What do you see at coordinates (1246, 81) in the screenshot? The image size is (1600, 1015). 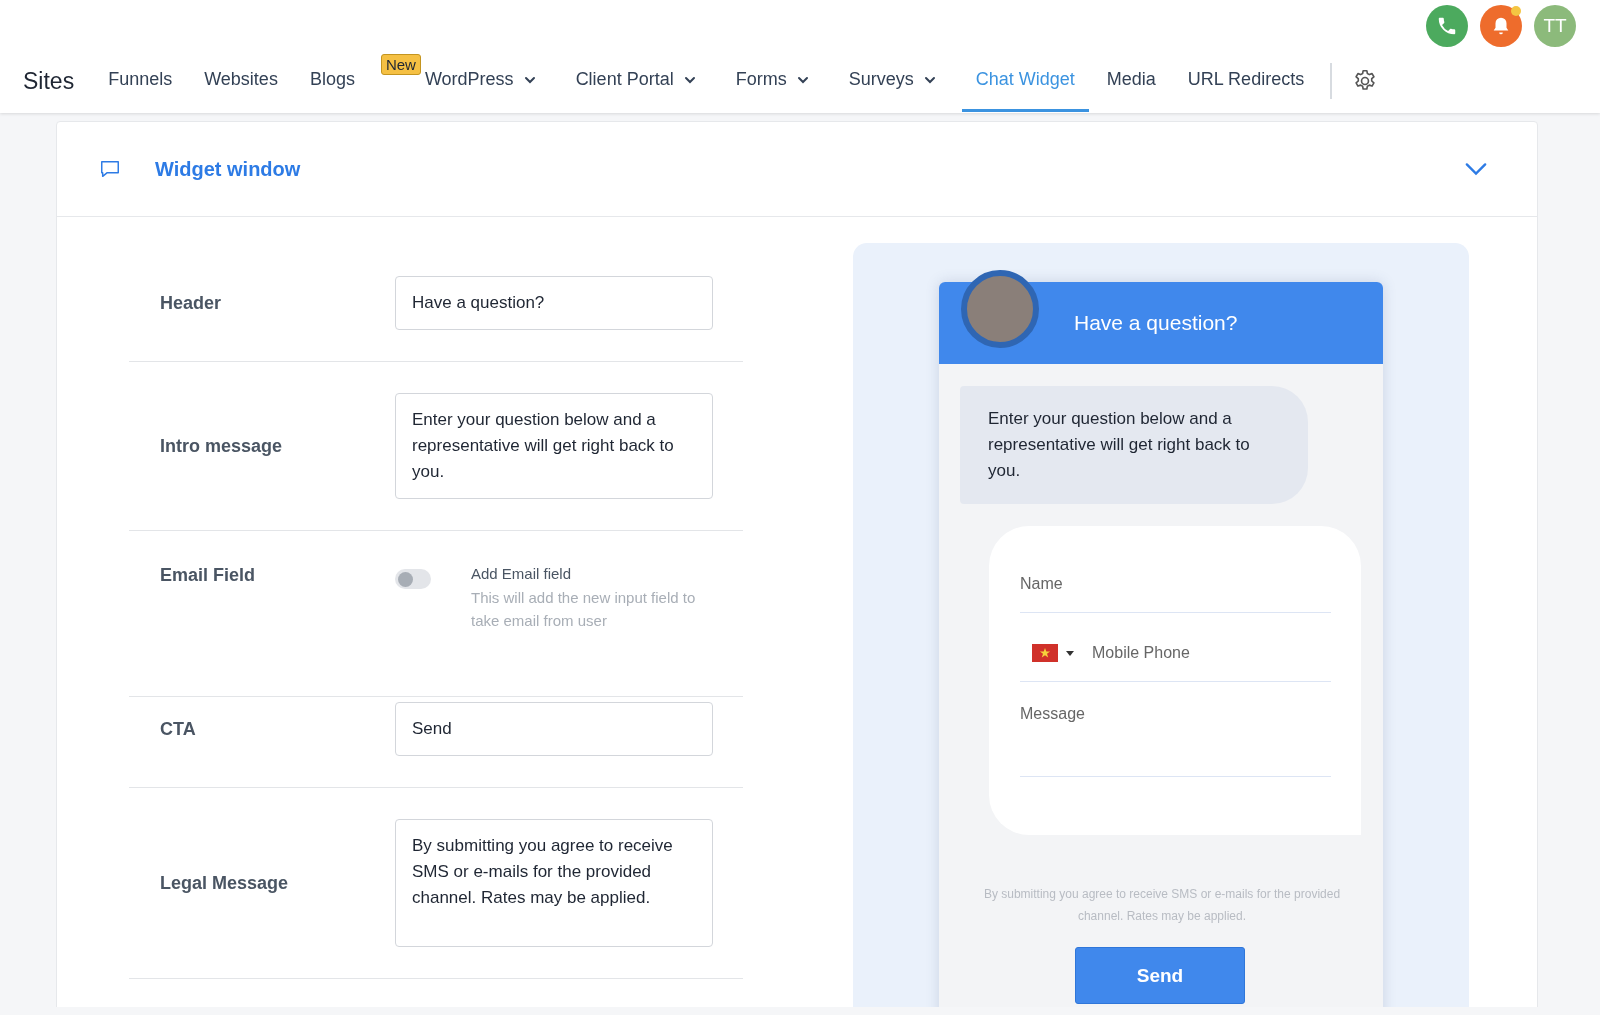 I see `nav-tab: URL Redirects` at bounding box center [1246, 81].